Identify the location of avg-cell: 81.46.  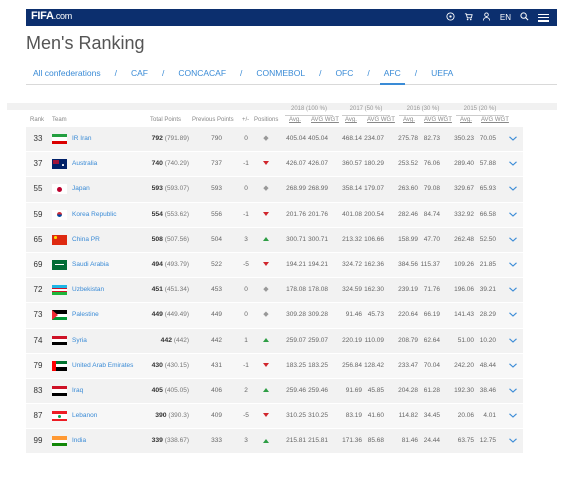
(409, 441).